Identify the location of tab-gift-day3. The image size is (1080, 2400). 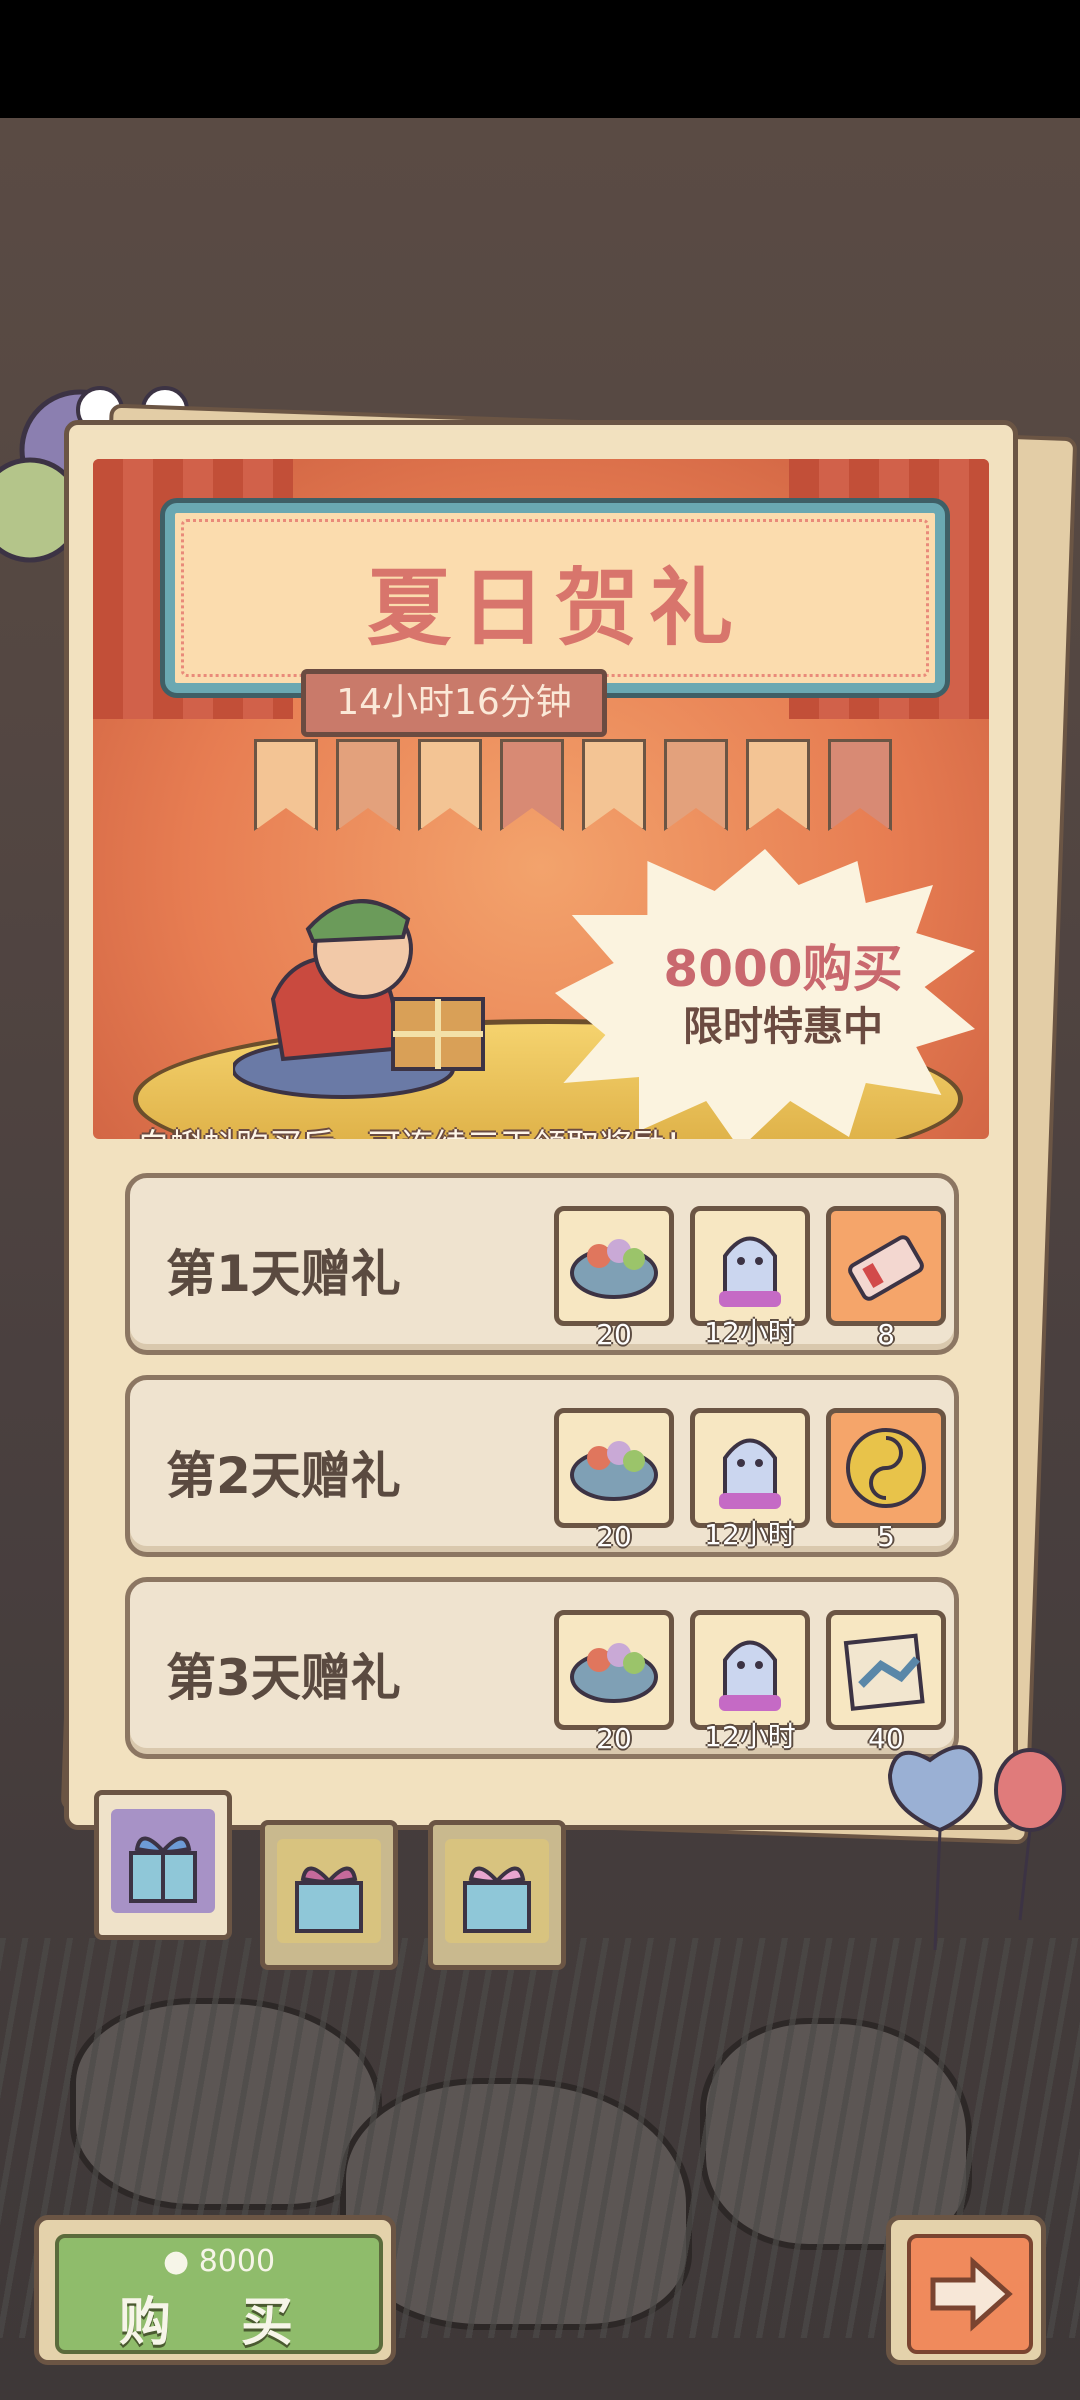
(497, 1895).